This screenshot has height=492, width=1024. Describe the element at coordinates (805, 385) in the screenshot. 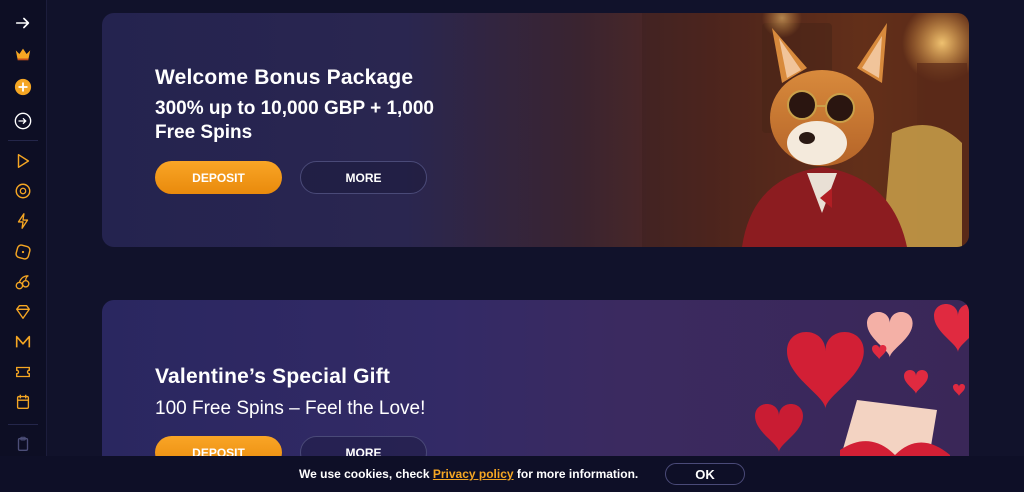

I see `hearts-illustration` at that location.